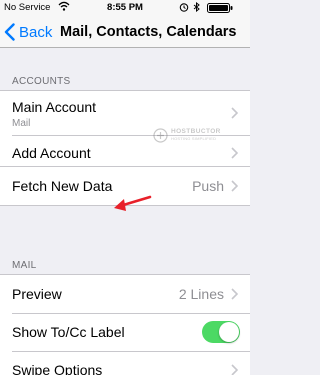 The width and height of the screenshot is (320, 375). What do you see at coordinates (201, 294) in the screenshot?
I see `preview-value: 2 Lines` at bounding box center [201, 294].